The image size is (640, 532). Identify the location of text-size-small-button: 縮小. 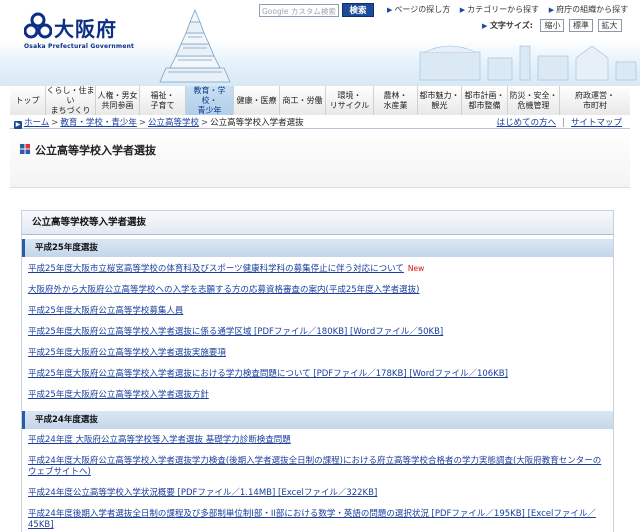
(552, 25).